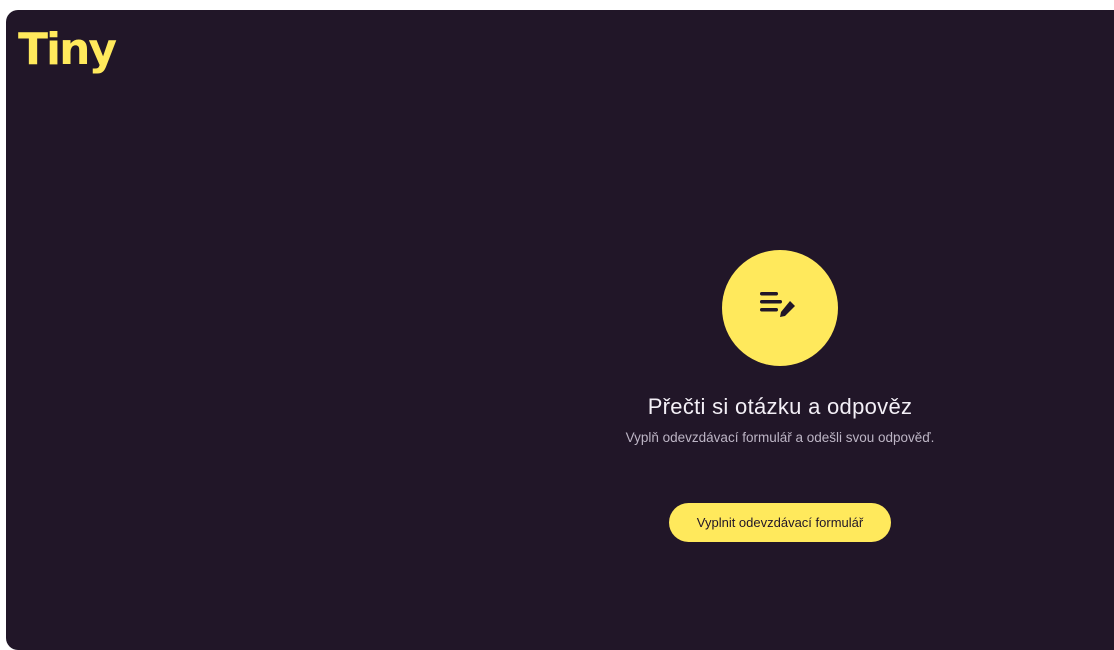 This screenshot has width=1114, height=650. What do you see at coordinates (780, 522) in the screenshot?
I see `fill-form-button: Vyplnit odevzdávací formulář` at bounding box center [780, 522].